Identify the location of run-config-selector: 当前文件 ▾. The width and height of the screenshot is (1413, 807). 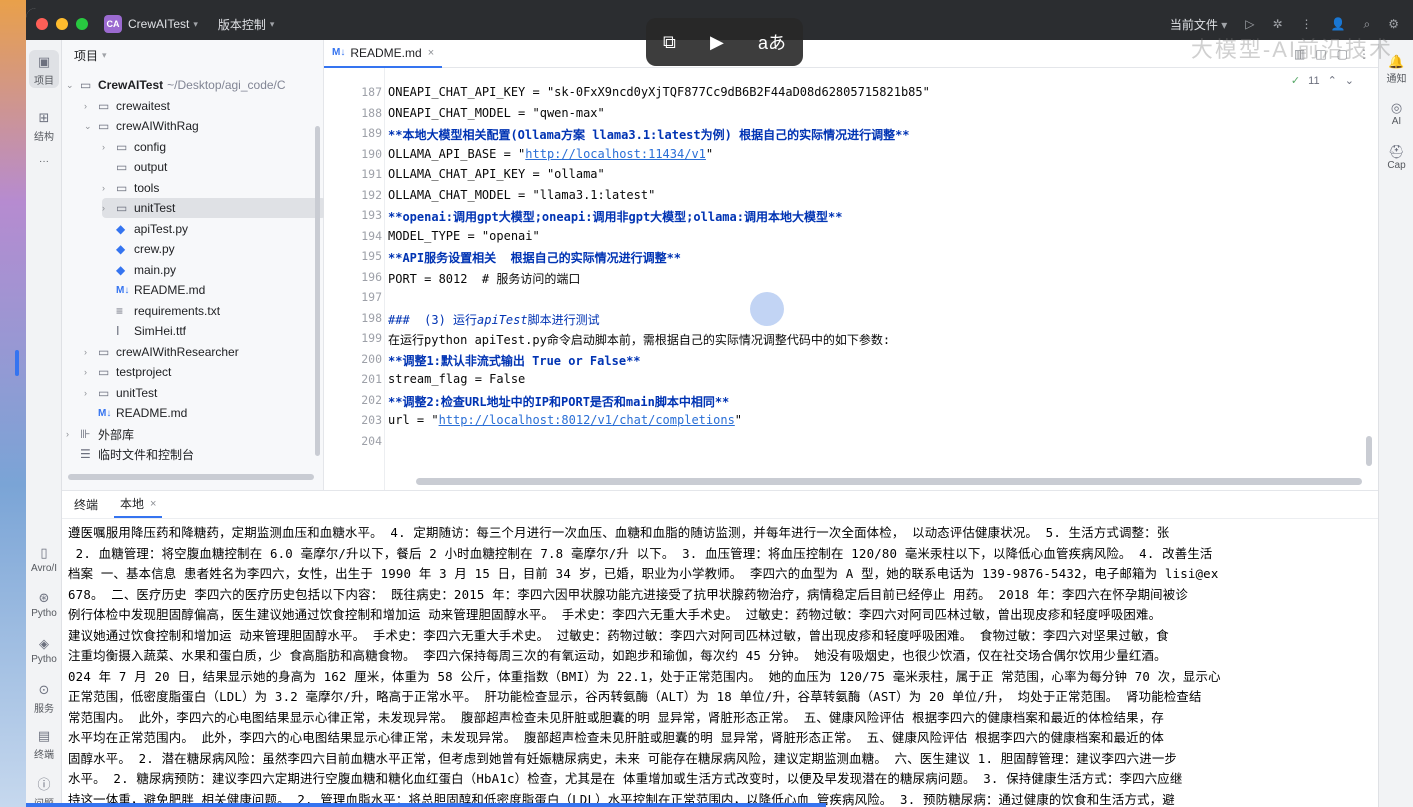
(1198, 24).